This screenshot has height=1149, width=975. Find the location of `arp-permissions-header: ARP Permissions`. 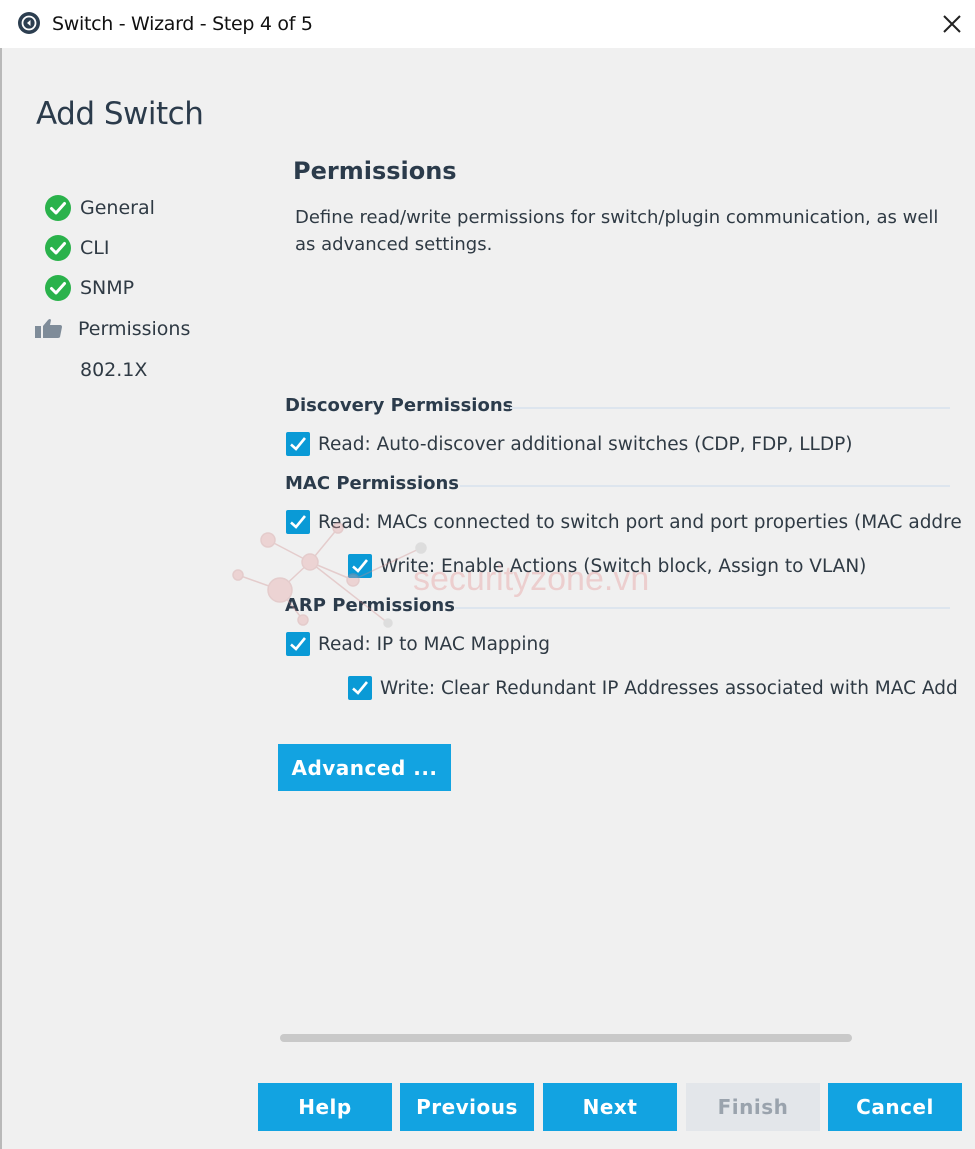

arp-permissions-header: ARP Permissions is located at coordinates (625, 607).